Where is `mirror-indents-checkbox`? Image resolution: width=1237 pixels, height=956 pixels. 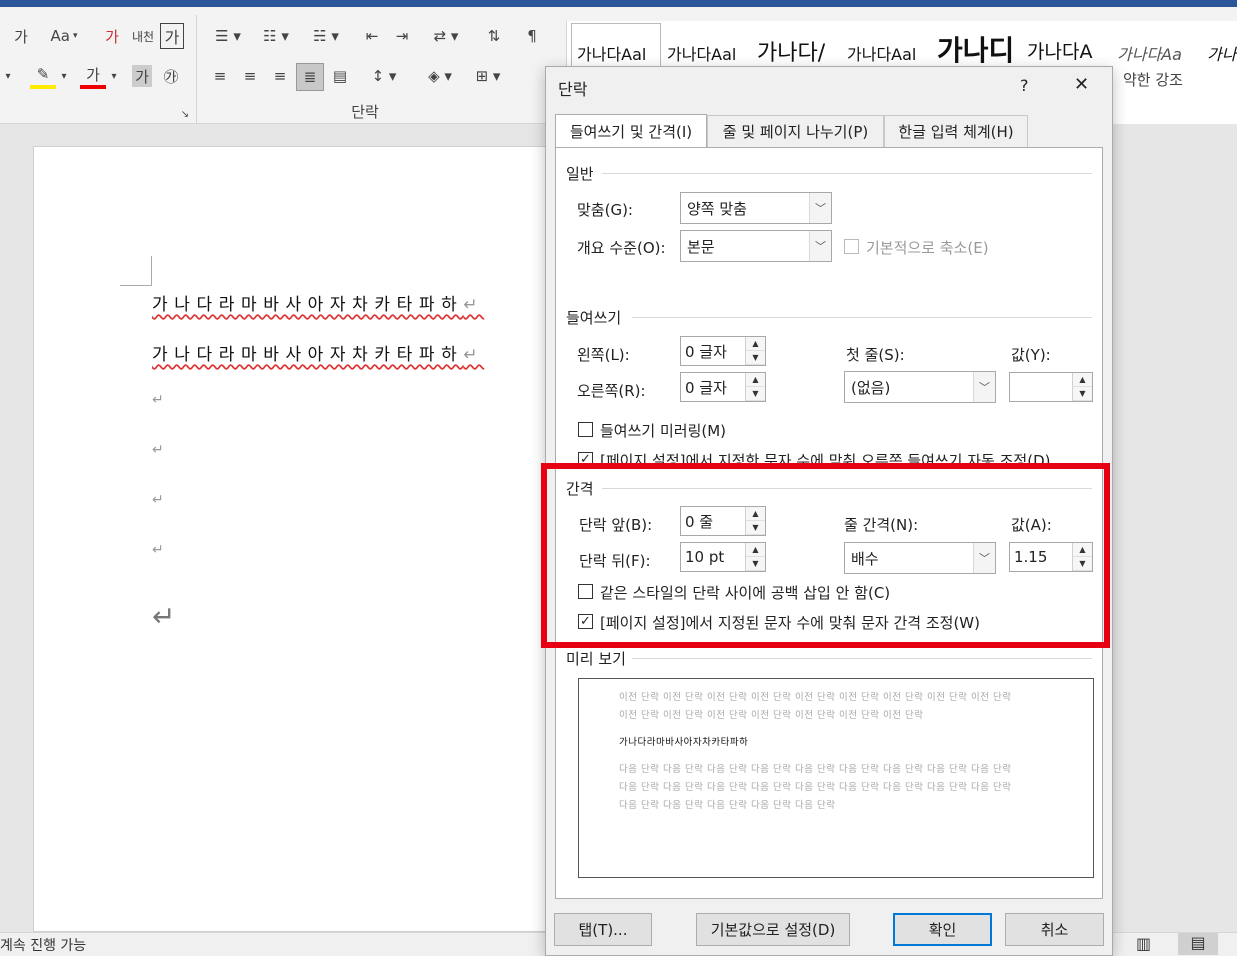 mirror-indents-checkbox is located at coordinates (585, 429).